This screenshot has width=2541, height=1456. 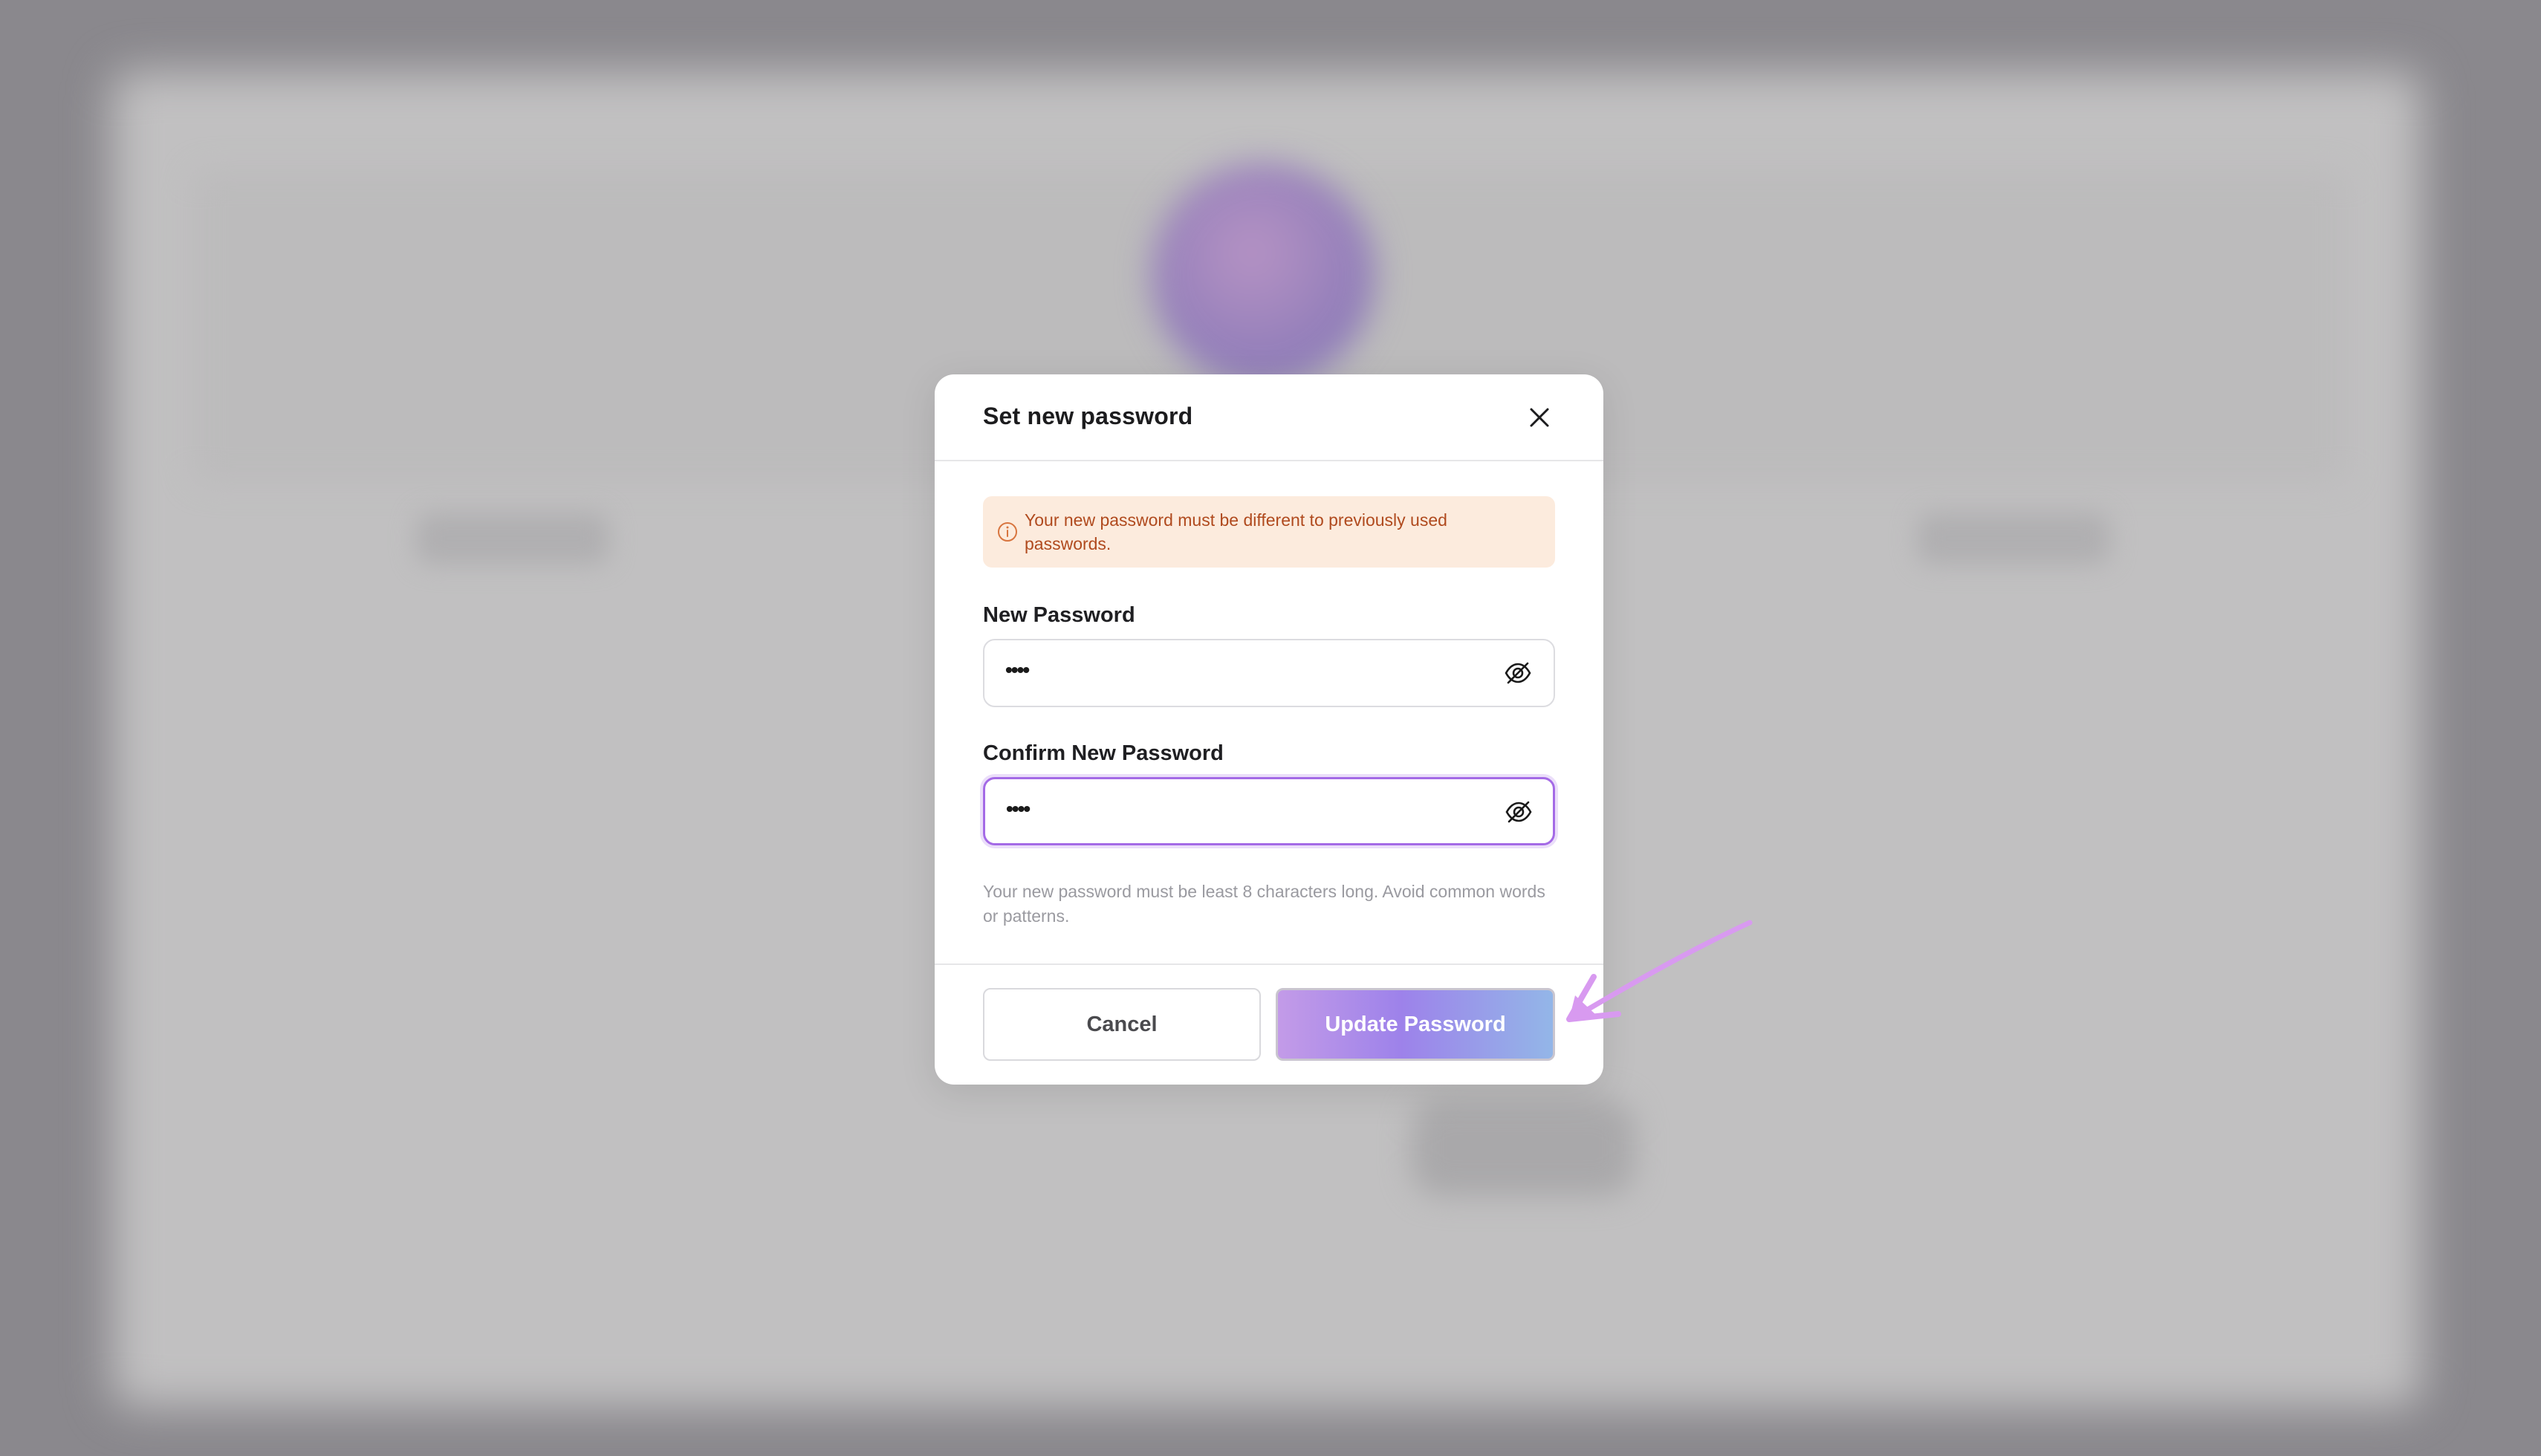 I want to click on cancel-button: Cancel, so click(x=1122, y=1024).